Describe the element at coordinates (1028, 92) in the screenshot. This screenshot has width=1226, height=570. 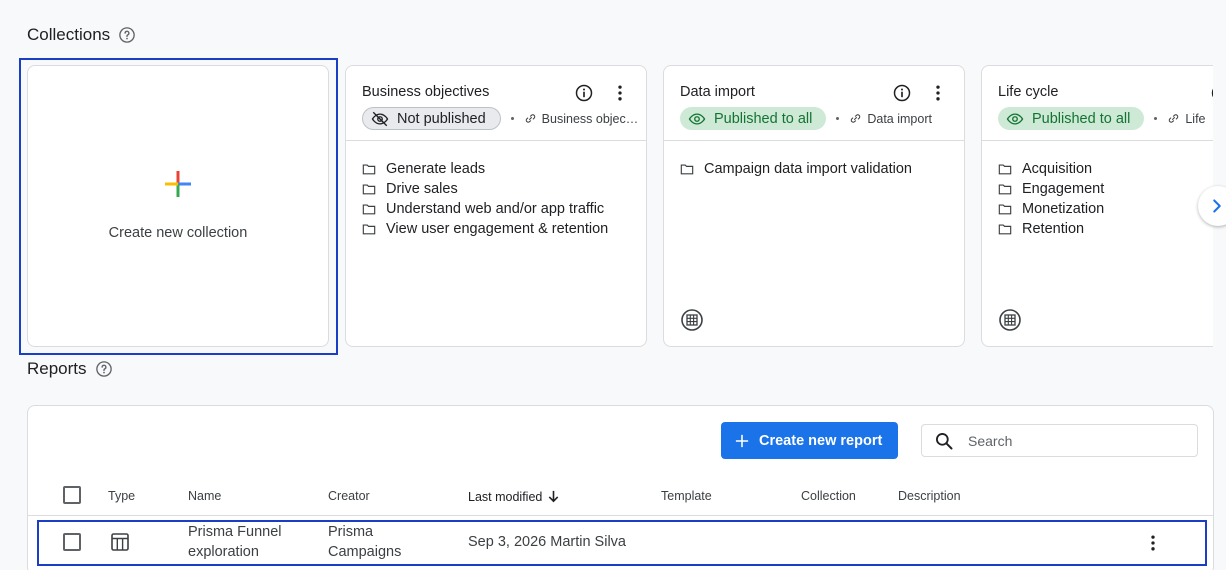
I see `collection-title: Life cycle` at that location.